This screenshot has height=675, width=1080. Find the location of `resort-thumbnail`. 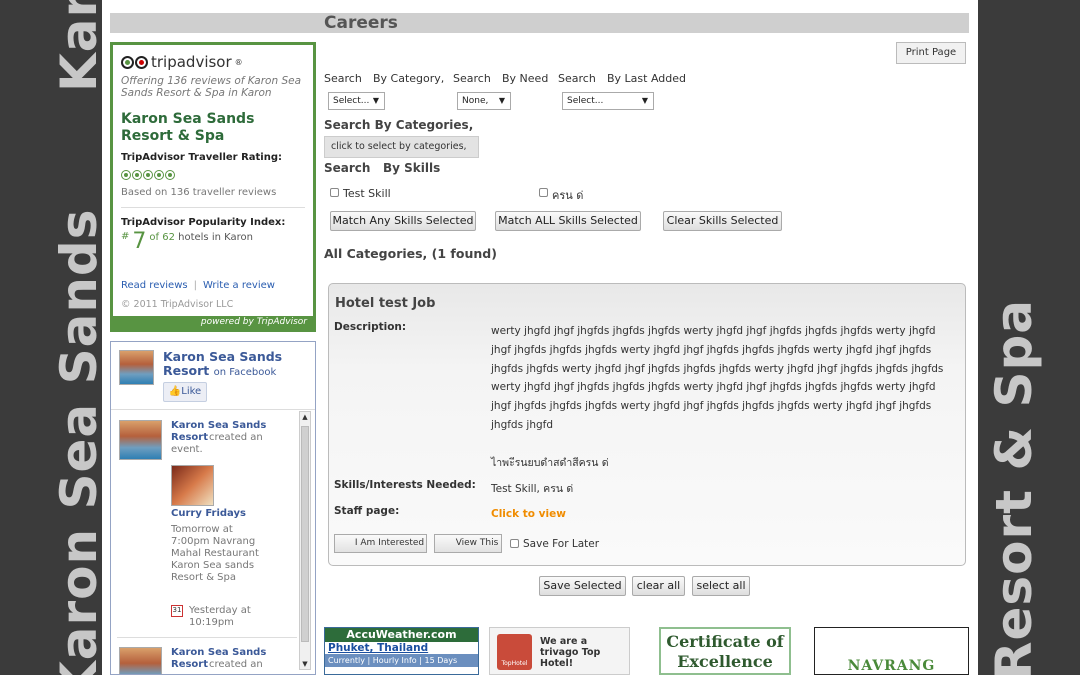

resort-thumbnail is located at coordinates (136, 367).